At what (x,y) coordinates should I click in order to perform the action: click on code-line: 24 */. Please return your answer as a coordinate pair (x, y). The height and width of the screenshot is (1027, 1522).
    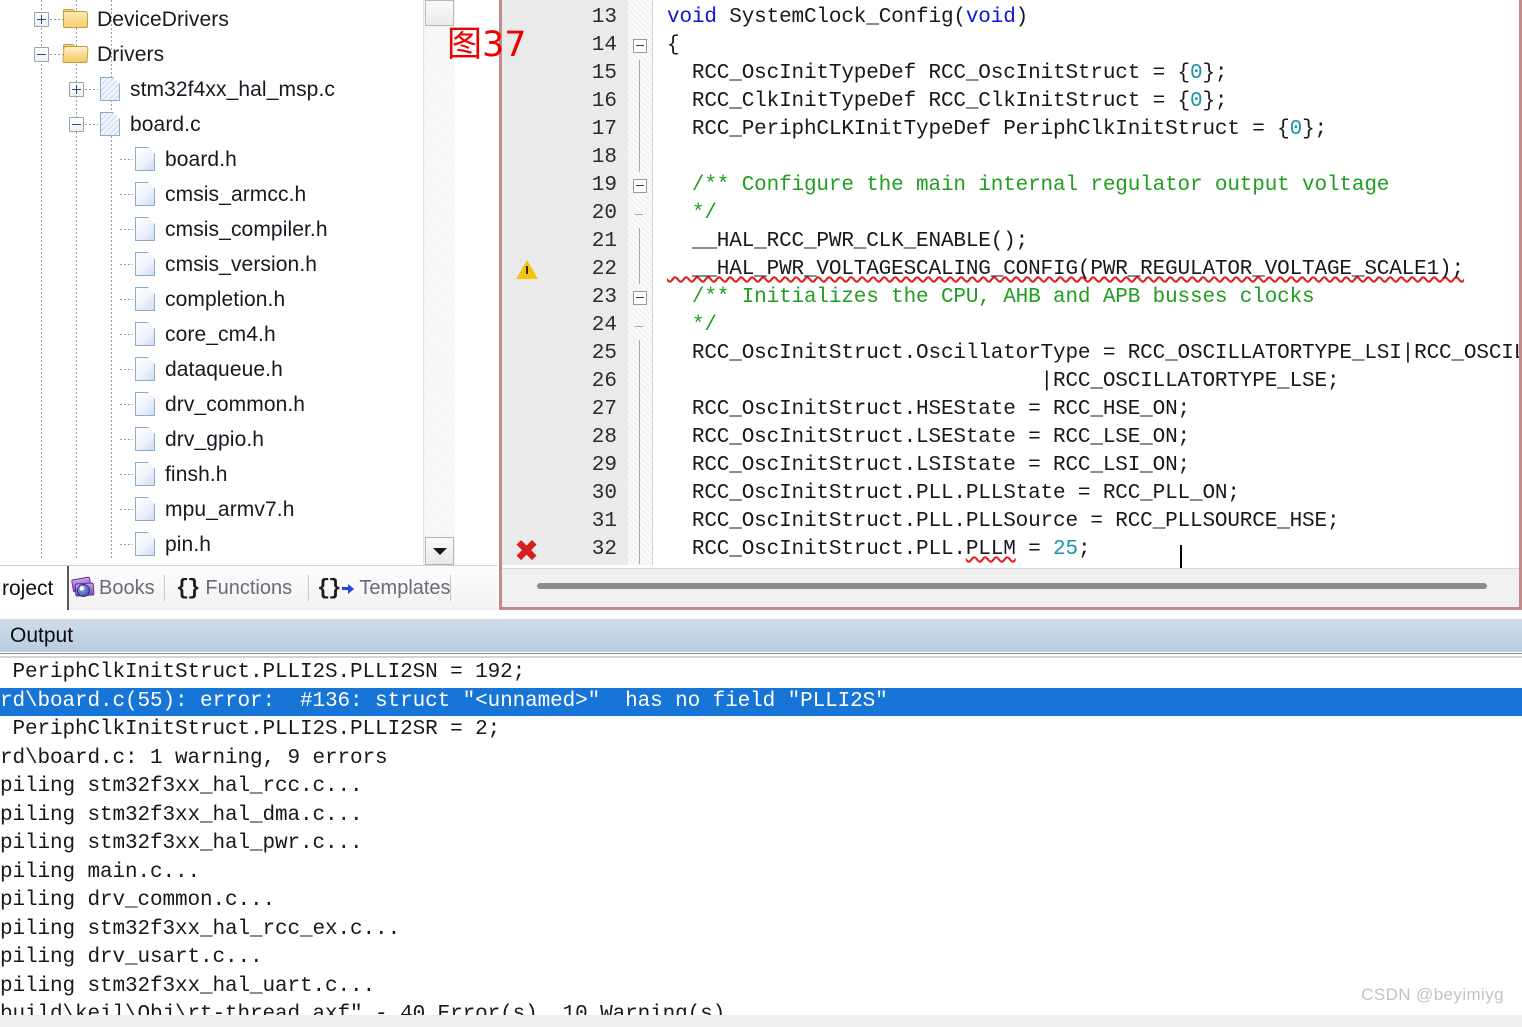
    Looking at the image, I should click on (1010, 326).